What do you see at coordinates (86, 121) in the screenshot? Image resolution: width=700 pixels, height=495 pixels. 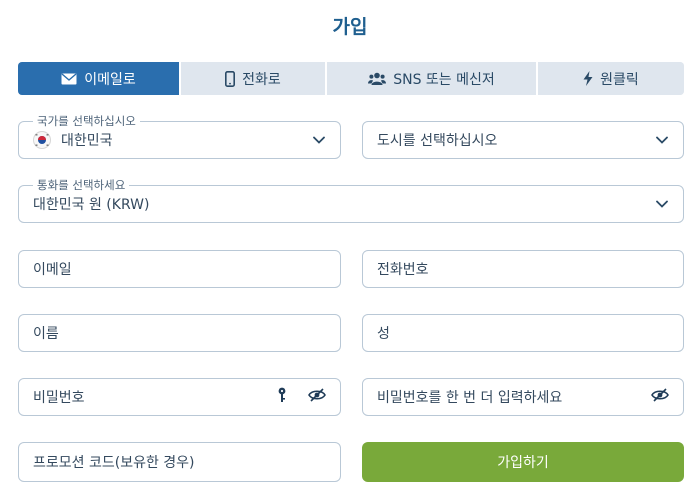 I see `country-select-label: 국가를 선택하십시오` at bounding box center [86, 121].